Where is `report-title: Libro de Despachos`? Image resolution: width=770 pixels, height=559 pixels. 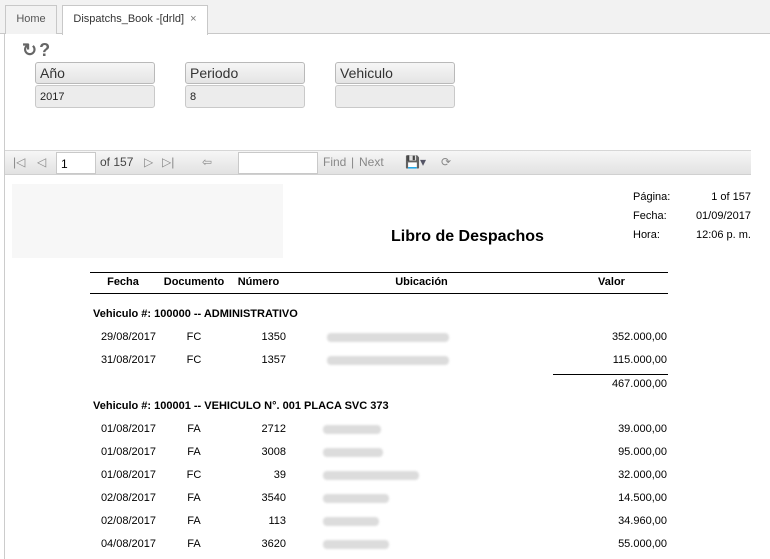
report-title: Libro de Despachos is located at coordinates (467, 236).